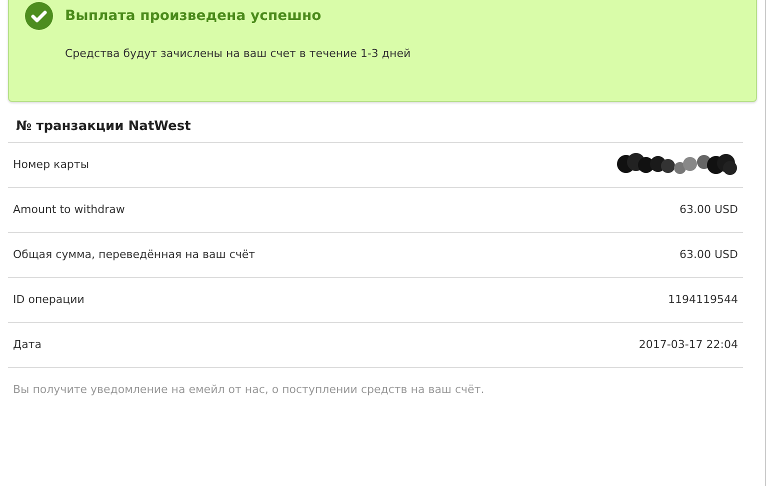 This screenshot has height=486, width=770. Describe the element at coordinates (703, 300) in the screenshot. I see `field-value: 1194119544` at that location.